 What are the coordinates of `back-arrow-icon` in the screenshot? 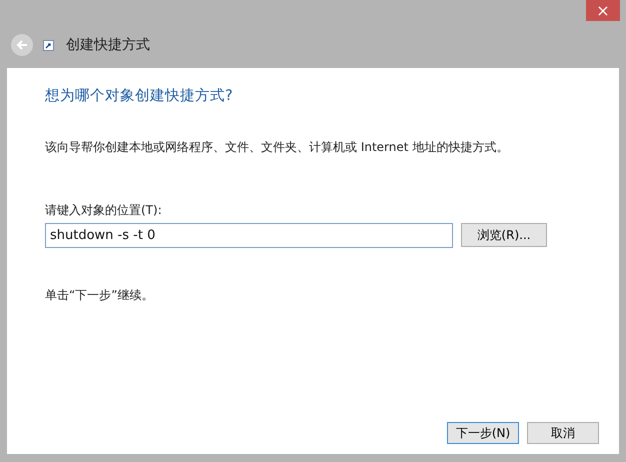 It's located at (22, 45).